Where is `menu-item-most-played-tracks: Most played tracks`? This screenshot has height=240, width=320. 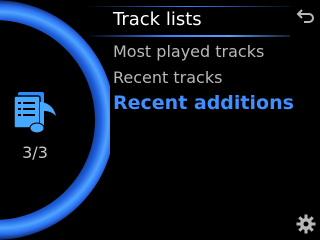
menu-item-most-played-tracks: Most played tracks is located at coordinates (188, 51).